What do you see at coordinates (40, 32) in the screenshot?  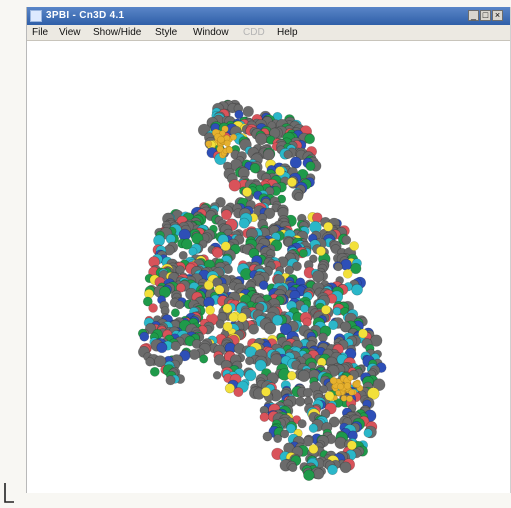 I see `menu-file: File` at bounding box center [40, 32].